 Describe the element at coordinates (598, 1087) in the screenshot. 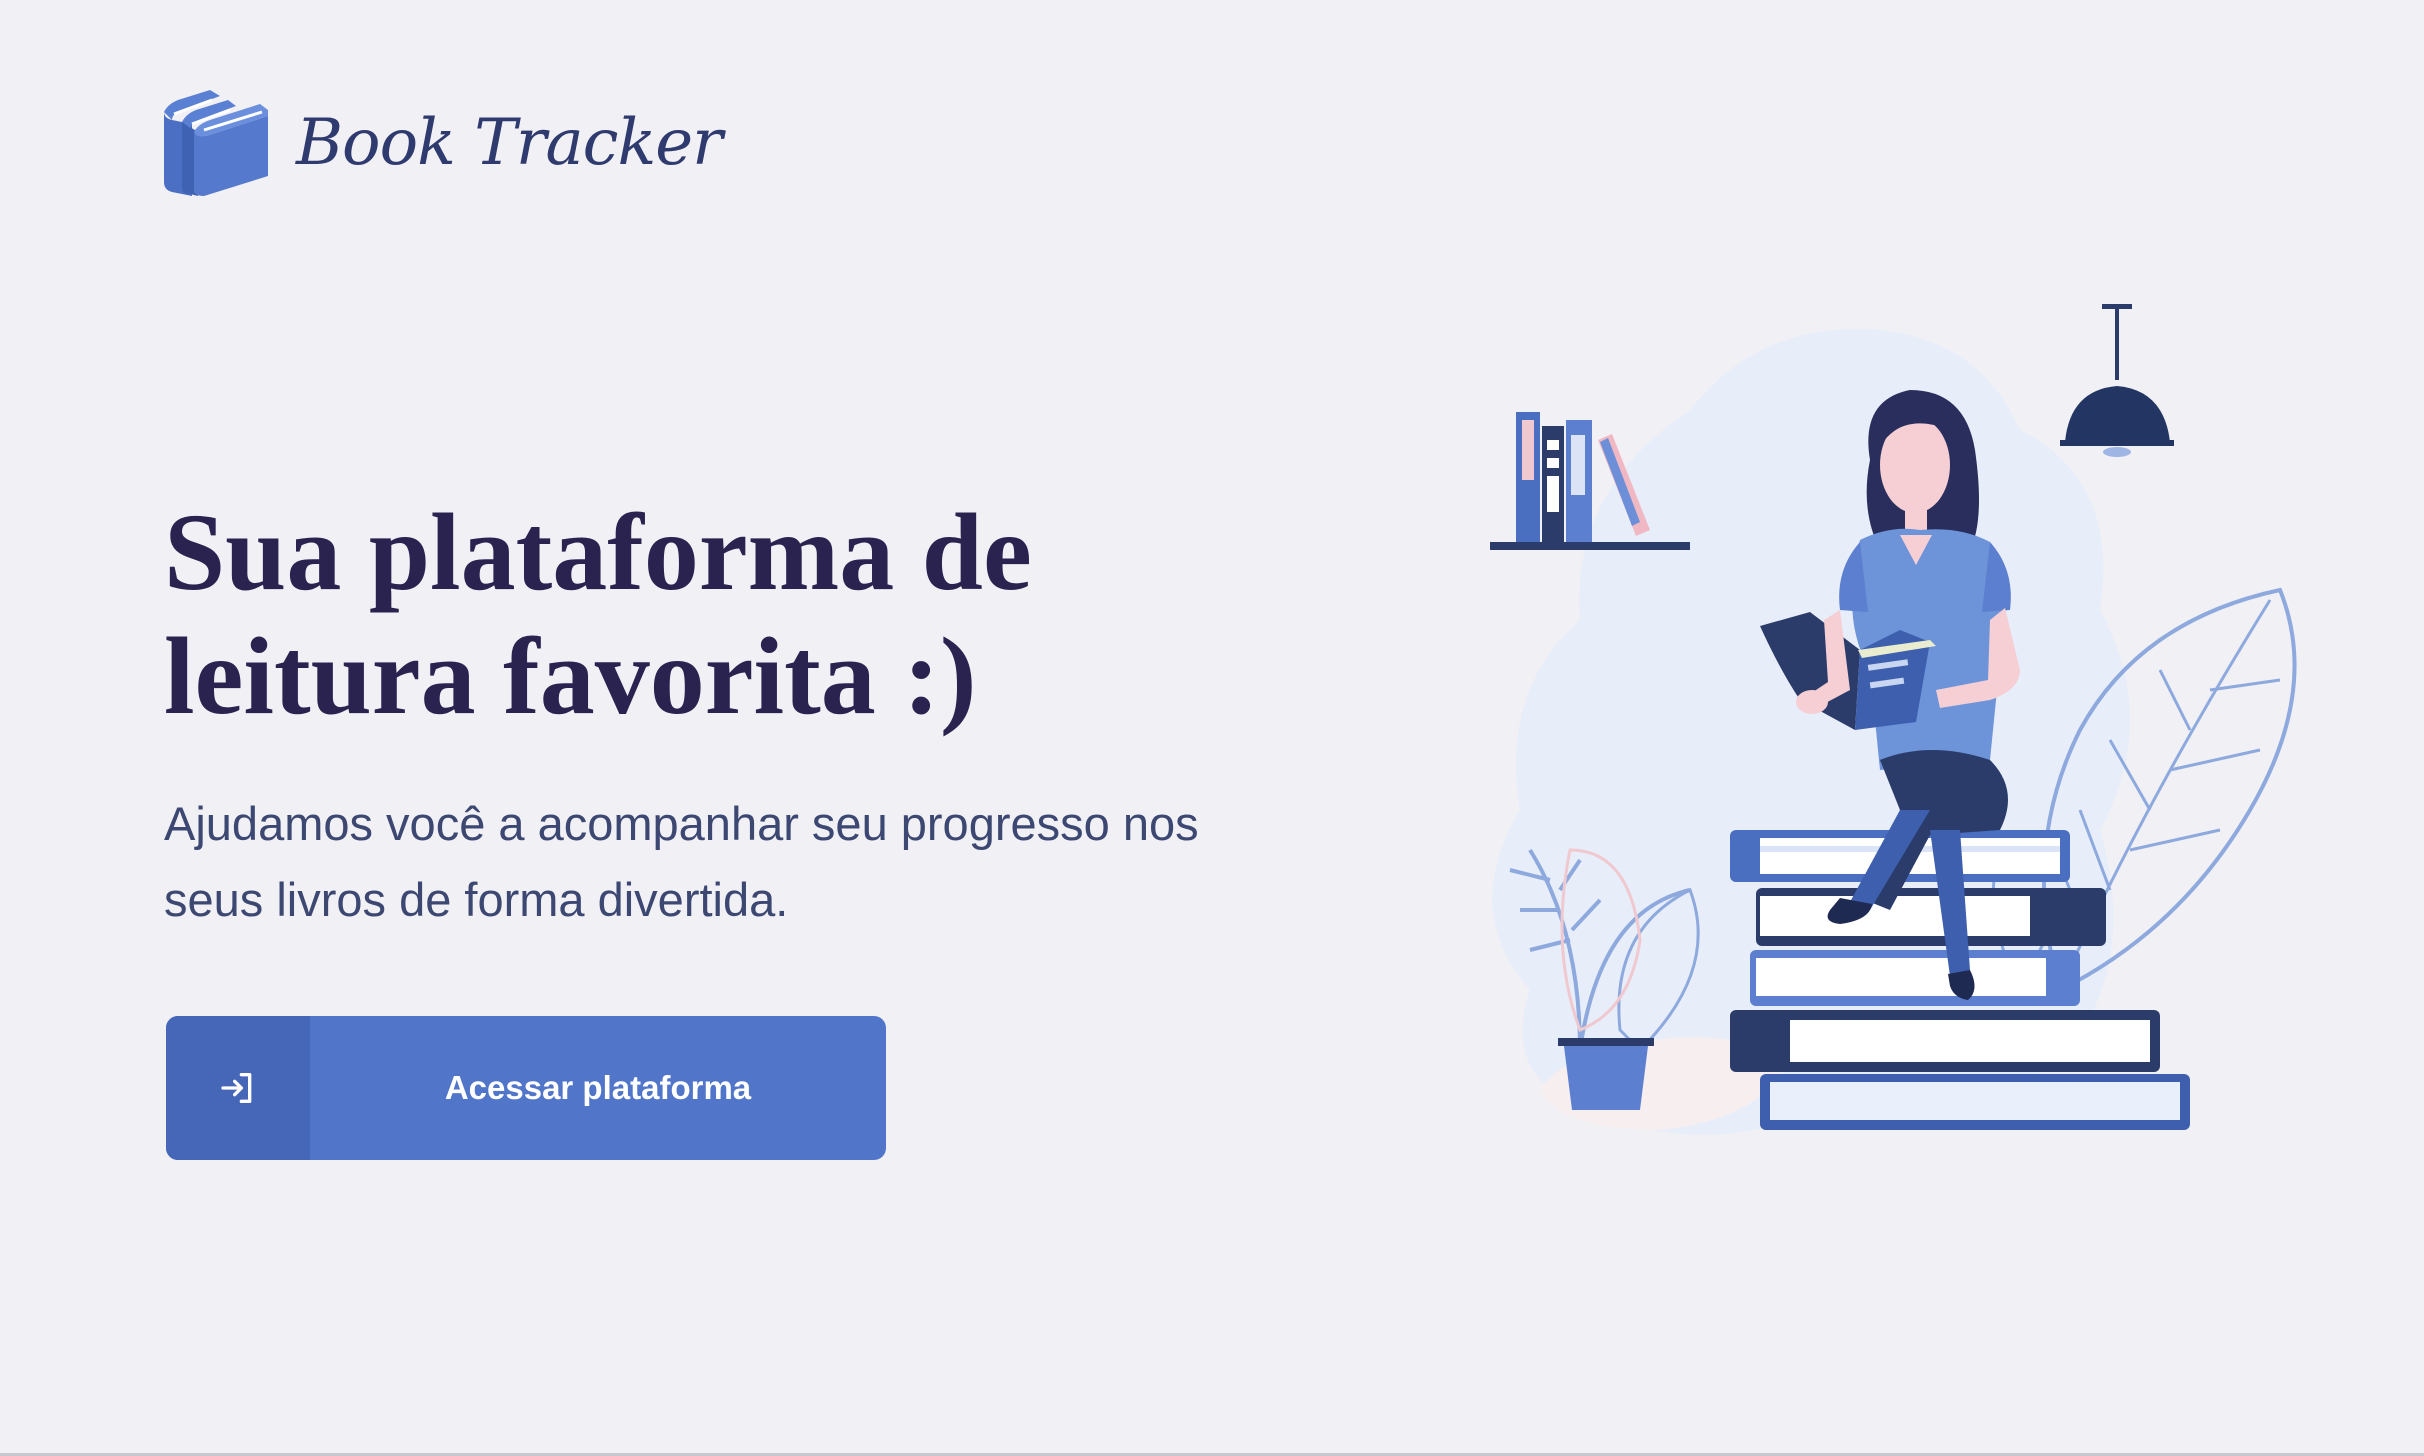

I see `access-platform-label: Acessar plataforma` at that location.